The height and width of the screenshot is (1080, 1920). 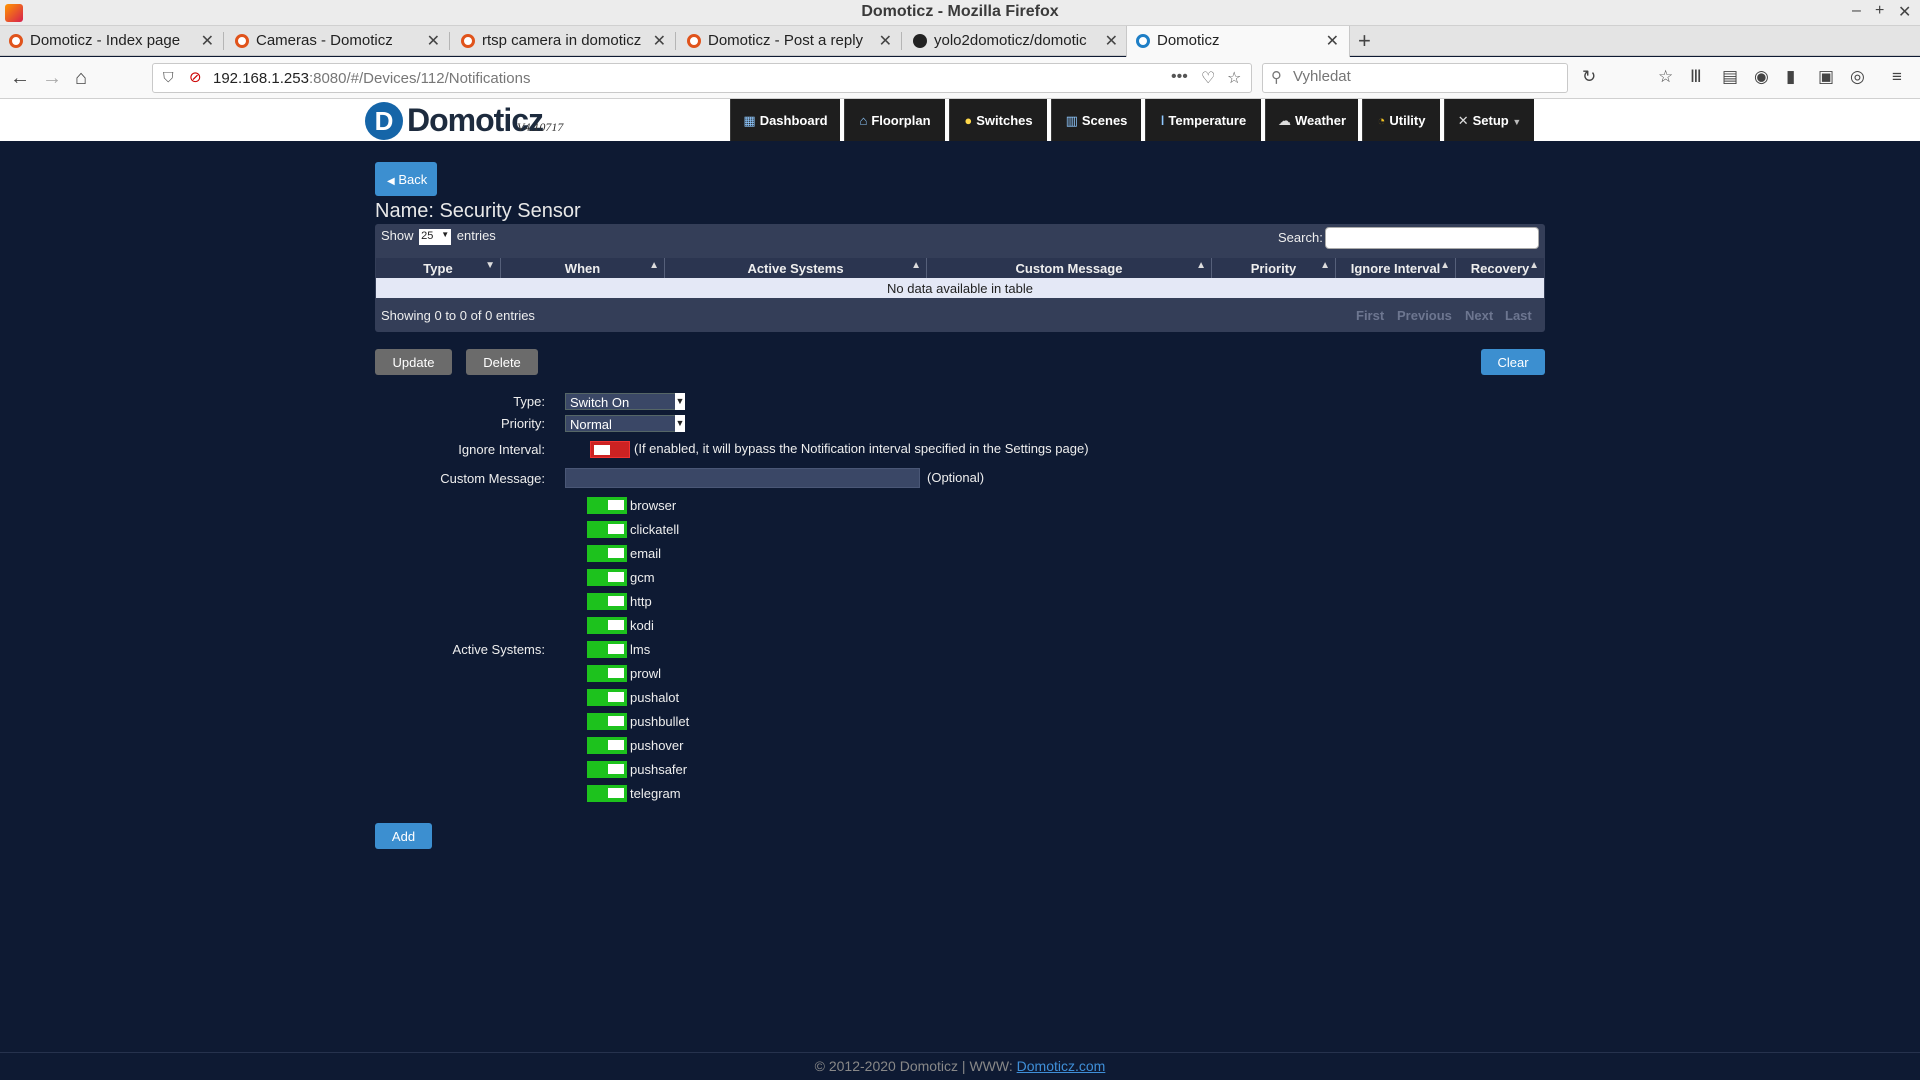 I want to click on back-button: ◀ Back, so click(x=406, y=179).